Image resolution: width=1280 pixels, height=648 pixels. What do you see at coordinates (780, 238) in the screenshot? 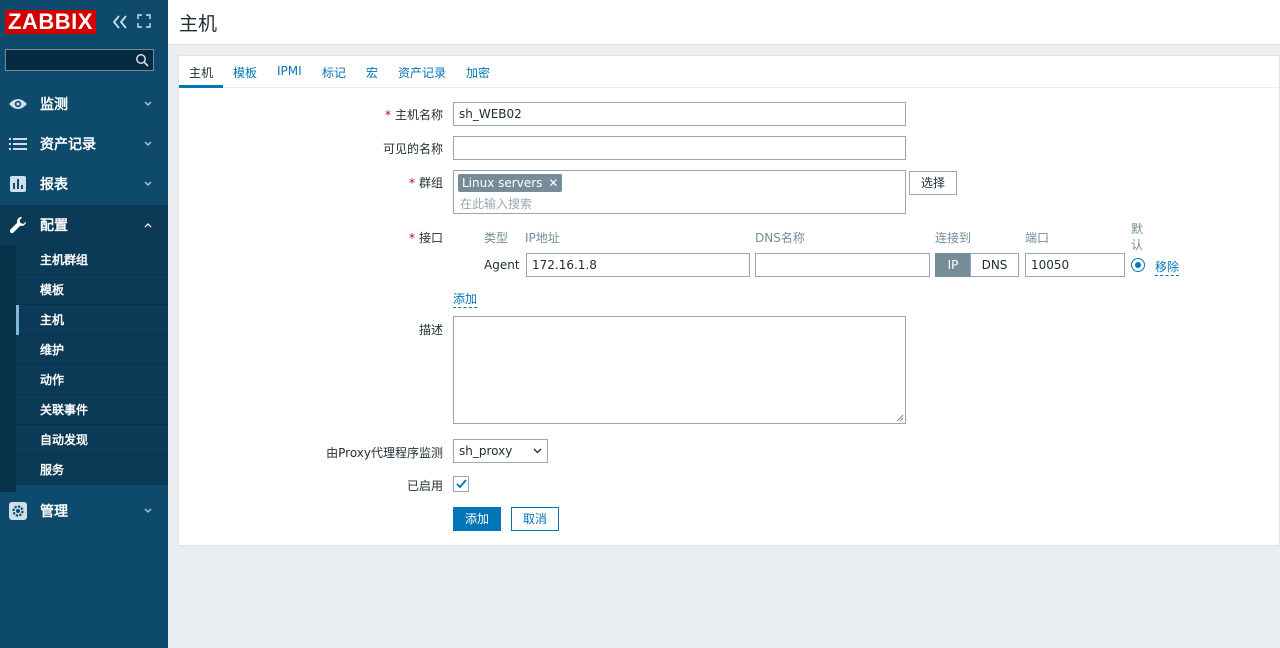
I see `interface-dns-header: DNS名称` at bounding box center [780, 238].